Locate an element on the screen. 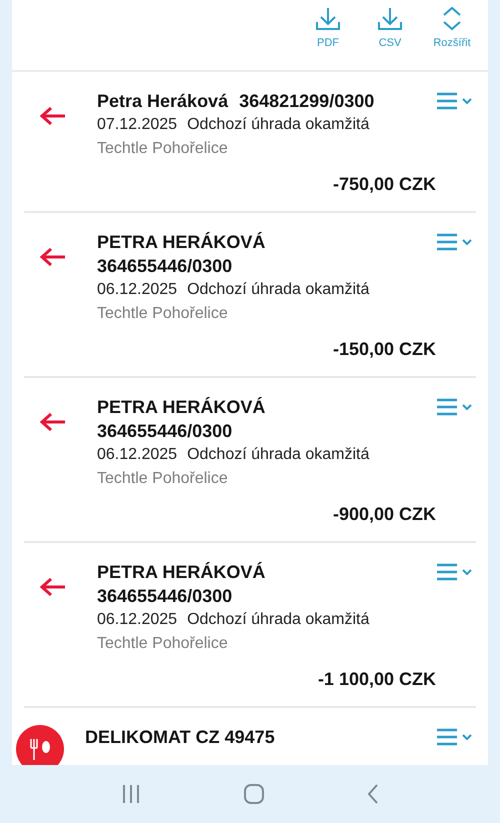 The image size is (500, 823). account-number: 364821299/0300 is located at coordinates (306, 101).